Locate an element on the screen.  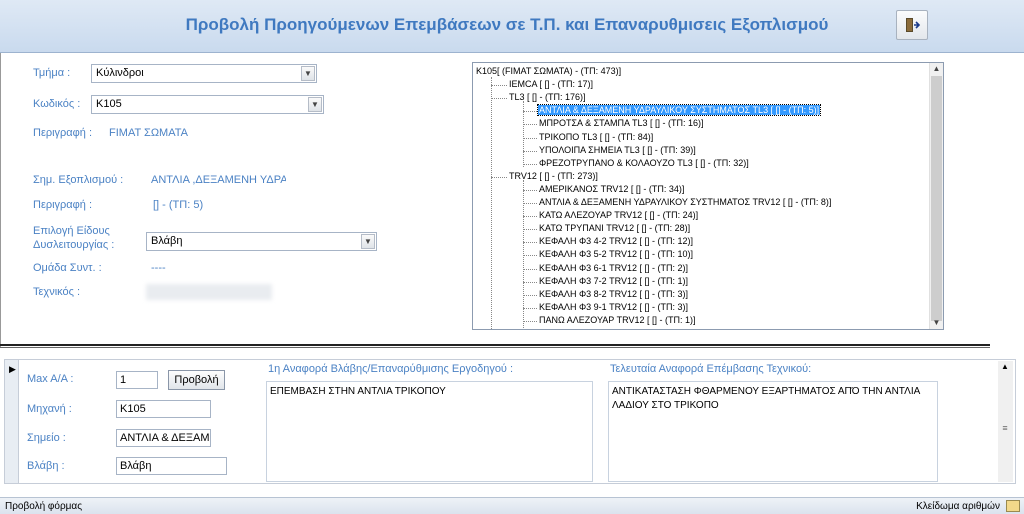
first-report-textarea: ΕΠΕΜΒΑΣΗ ΣΤΗΝ ΑΝΤΛΙΑ ΤΡΙΚΟΠΟΥ is located at coordinates (429, 431).